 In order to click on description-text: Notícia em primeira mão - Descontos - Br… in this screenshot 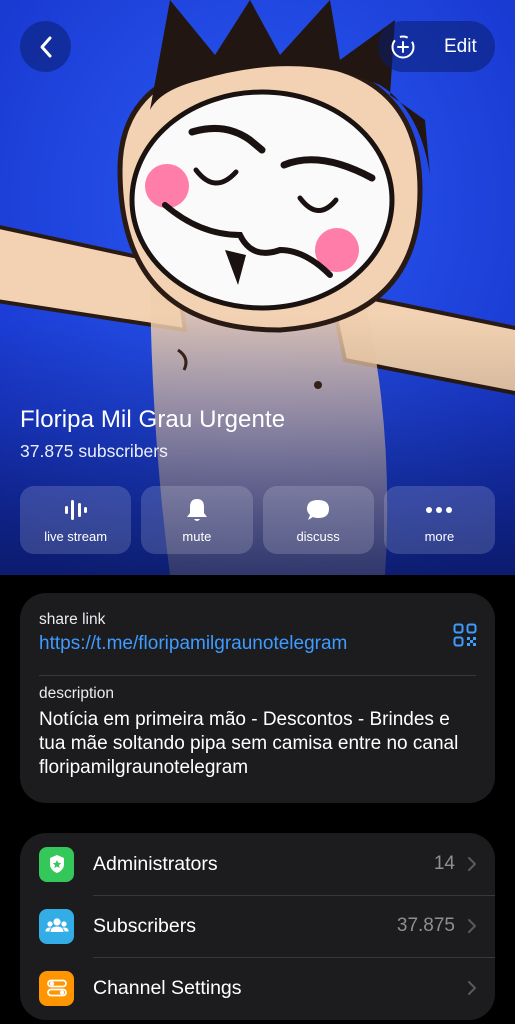, I will do `click(249, 743)`.